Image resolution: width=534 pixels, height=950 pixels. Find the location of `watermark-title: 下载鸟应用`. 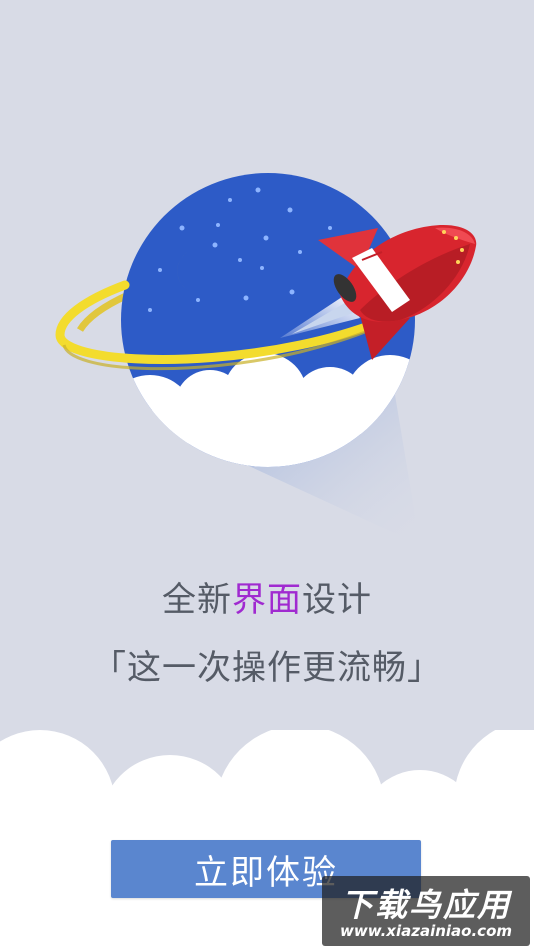

watermark-title: 下载鸟应用 is located at coordinates (425, 905).